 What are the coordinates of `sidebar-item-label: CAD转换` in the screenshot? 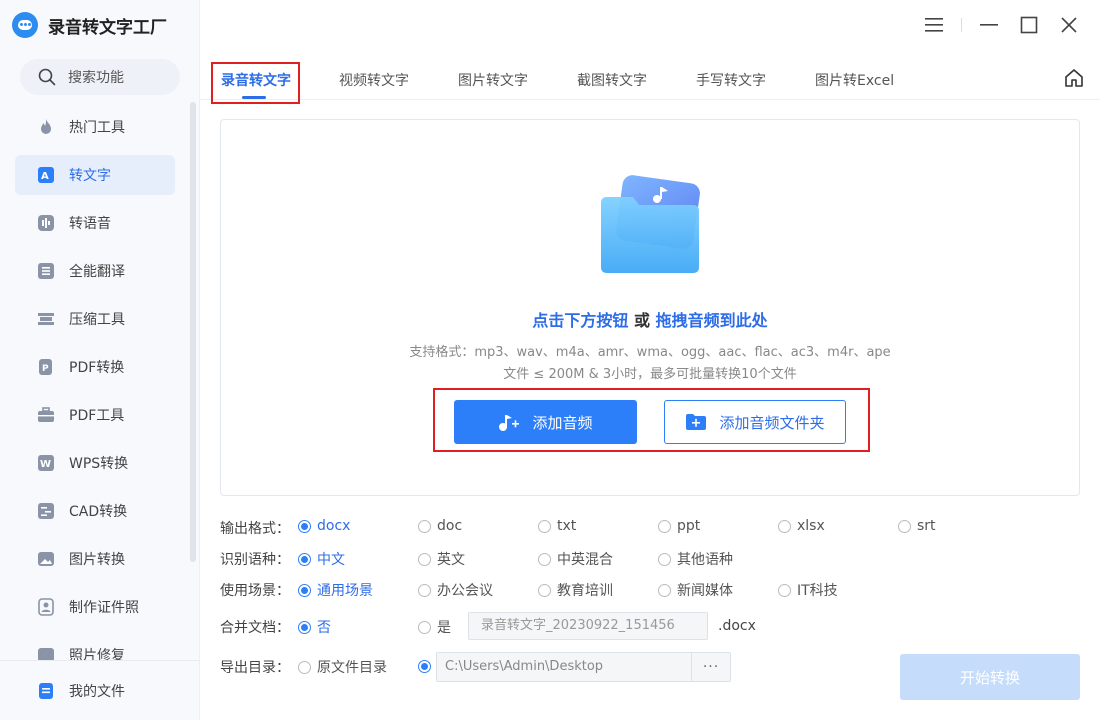 It's located at (98, 512).